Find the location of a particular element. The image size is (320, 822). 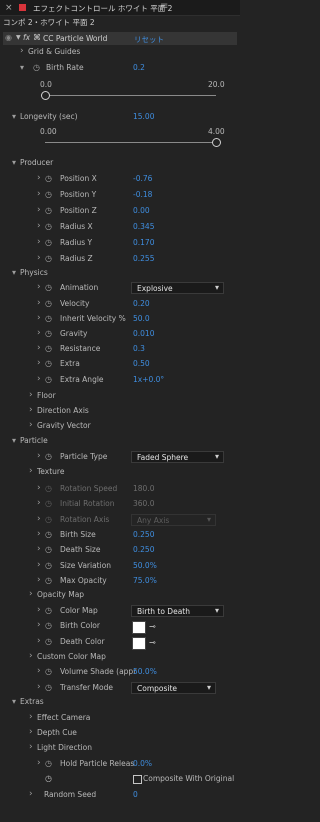

property-row-custom-color-map: › Custom Color Map is located at coordinates (120, 658).